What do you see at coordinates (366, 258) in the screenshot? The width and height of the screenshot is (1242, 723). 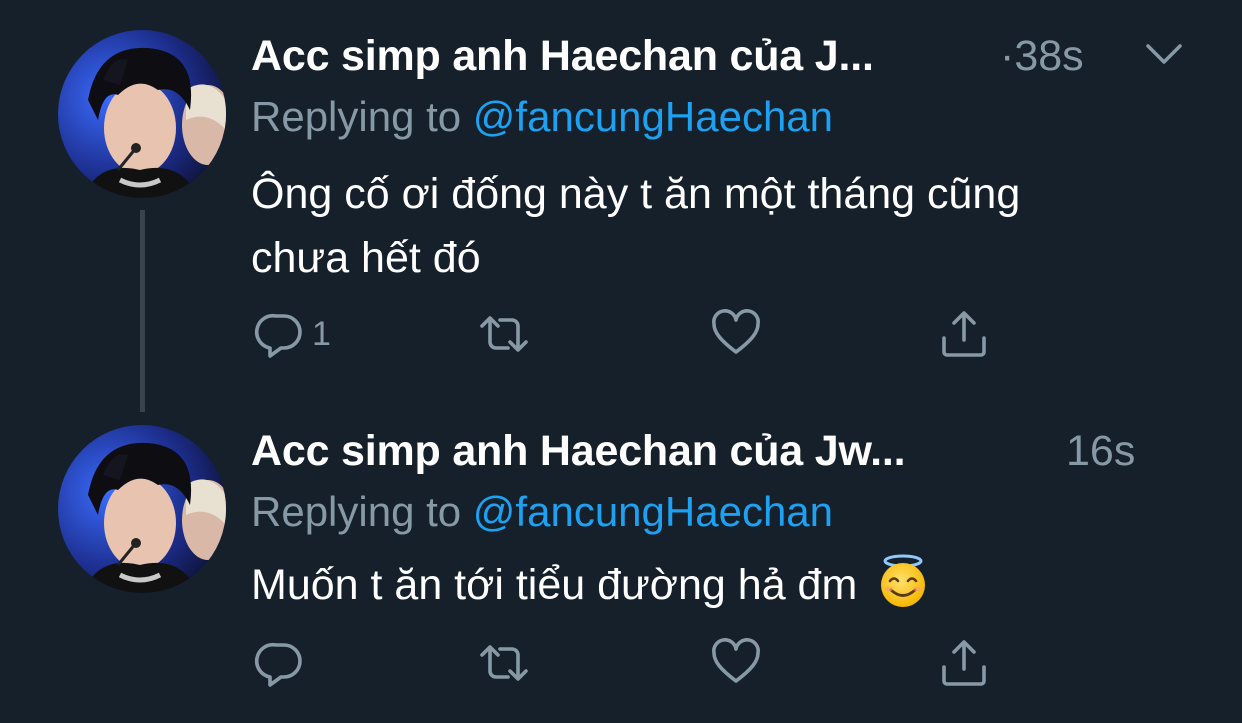 I see `tweet-text-line: chưa hết đó` at bounding box center [366, 258].